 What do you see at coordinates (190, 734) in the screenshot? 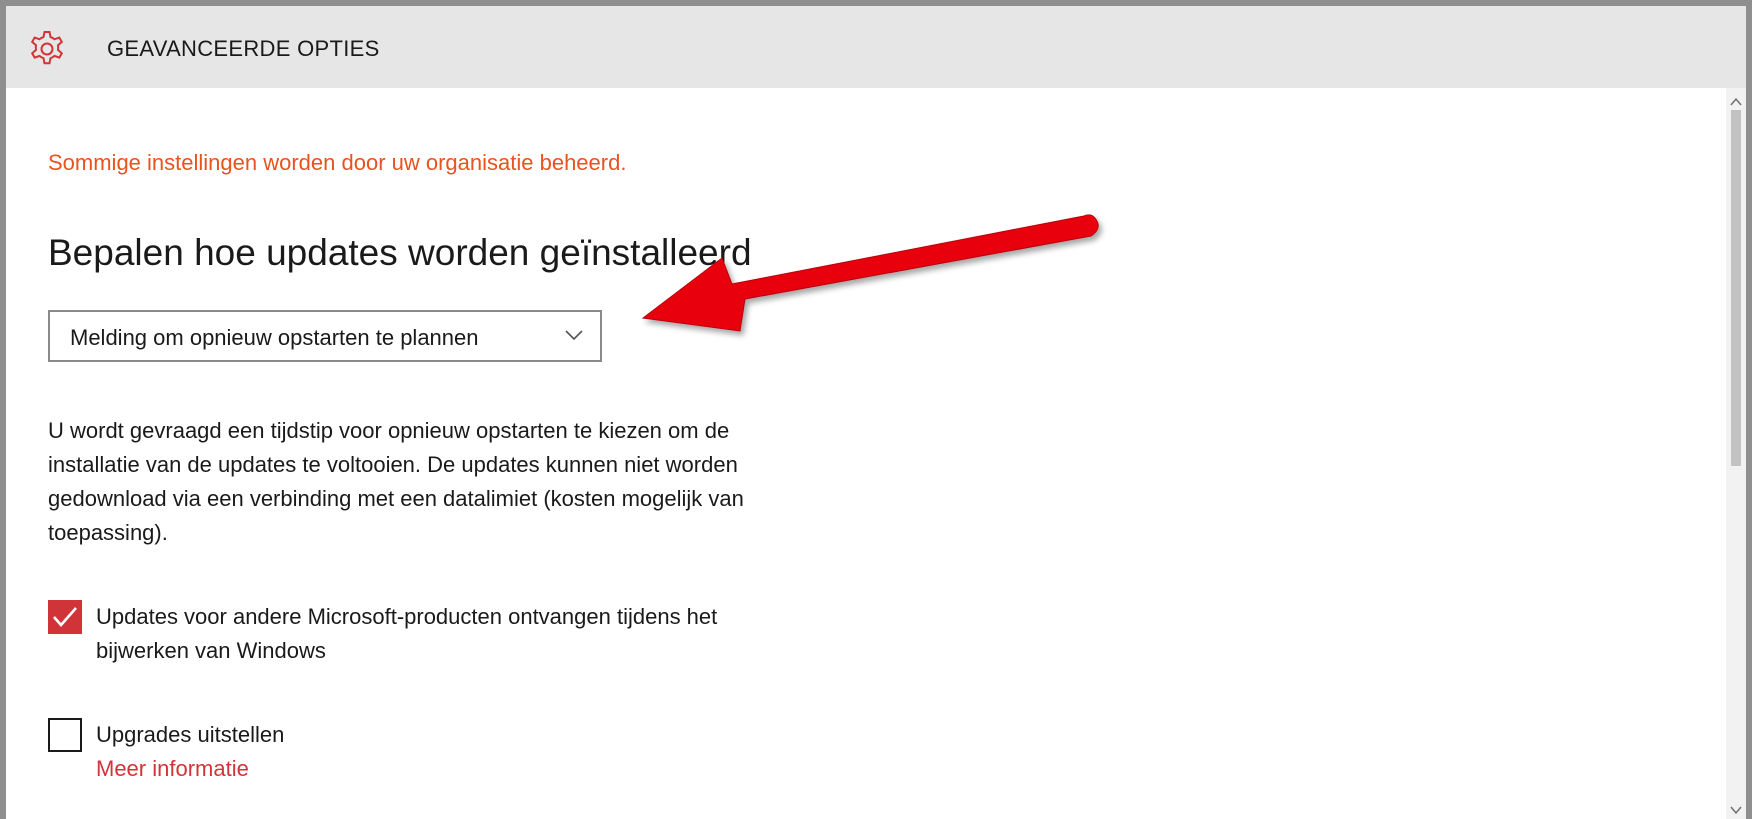
I see `defer-upgrades-label: Upgrades uitstellen` at bounding box center [190, 734].